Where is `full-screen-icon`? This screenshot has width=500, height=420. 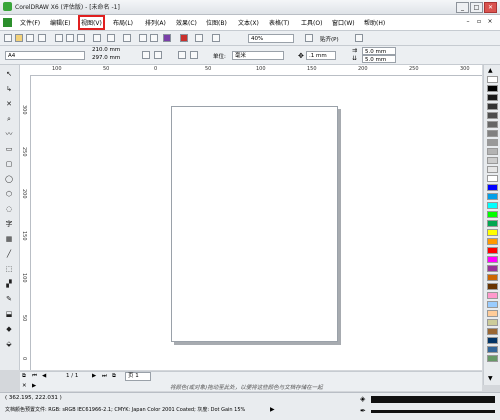 full-screen-icon is located at coordinates (309, 38).